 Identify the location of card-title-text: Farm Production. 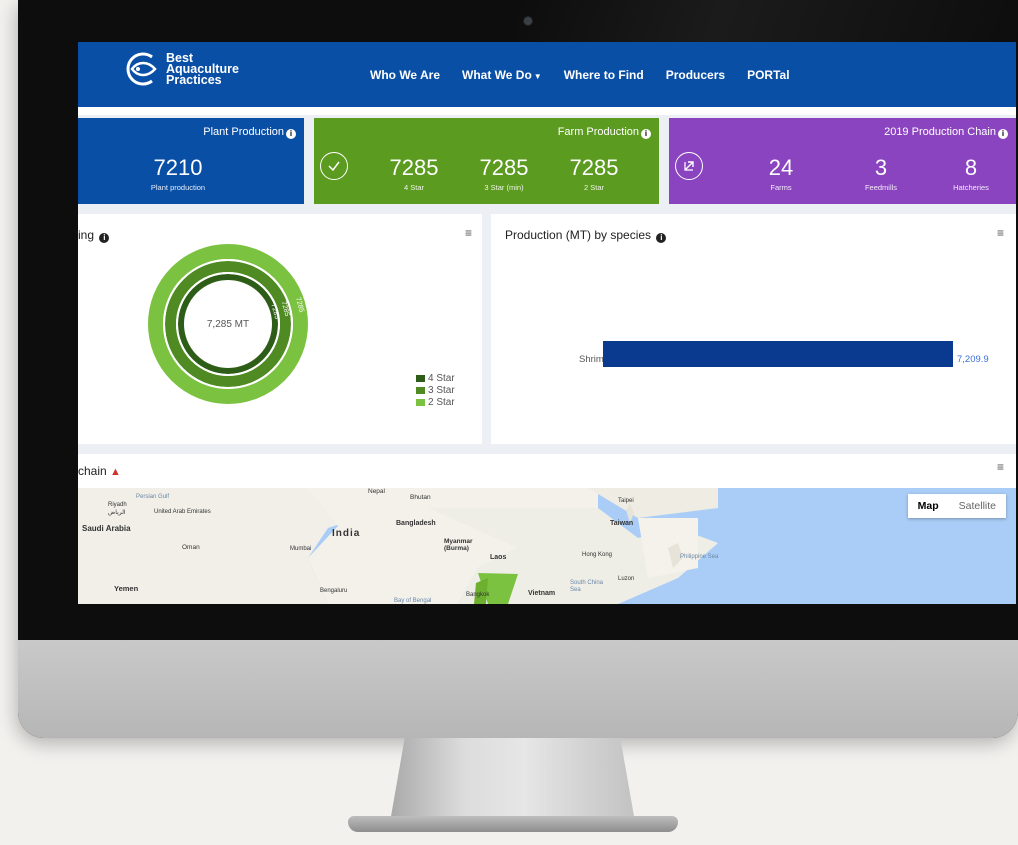
(598, 132).